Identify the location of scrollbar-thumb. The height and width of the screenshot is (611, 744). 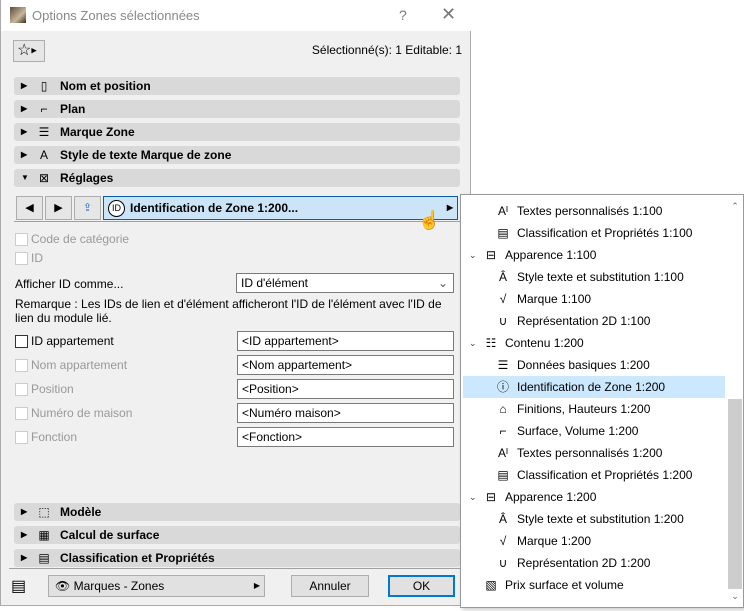
(735, 494).